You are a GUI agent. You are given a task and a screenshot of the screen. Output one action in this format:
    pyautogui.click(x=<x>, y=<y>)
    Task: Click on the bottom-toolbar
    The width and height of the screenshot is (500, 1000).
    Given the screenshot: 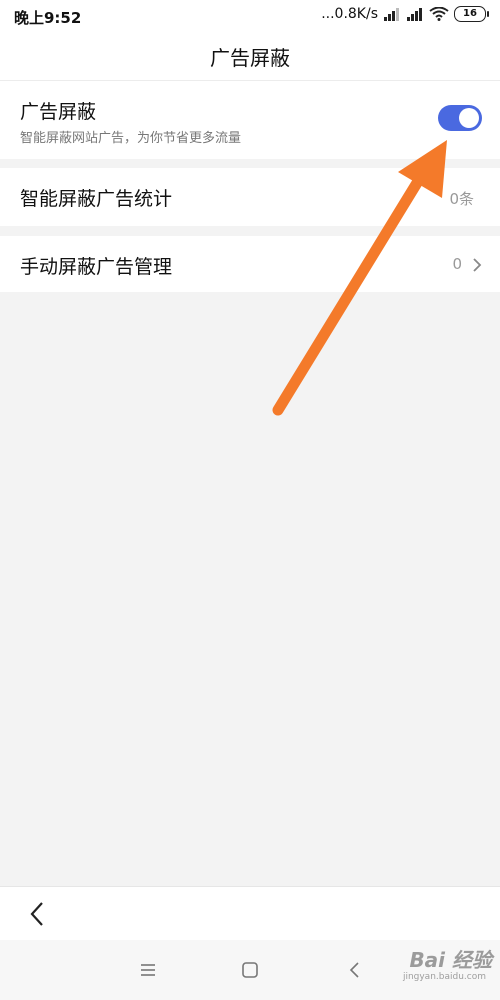 What is the action you would take?
    pyautogui.click(x=250, y=913)
    